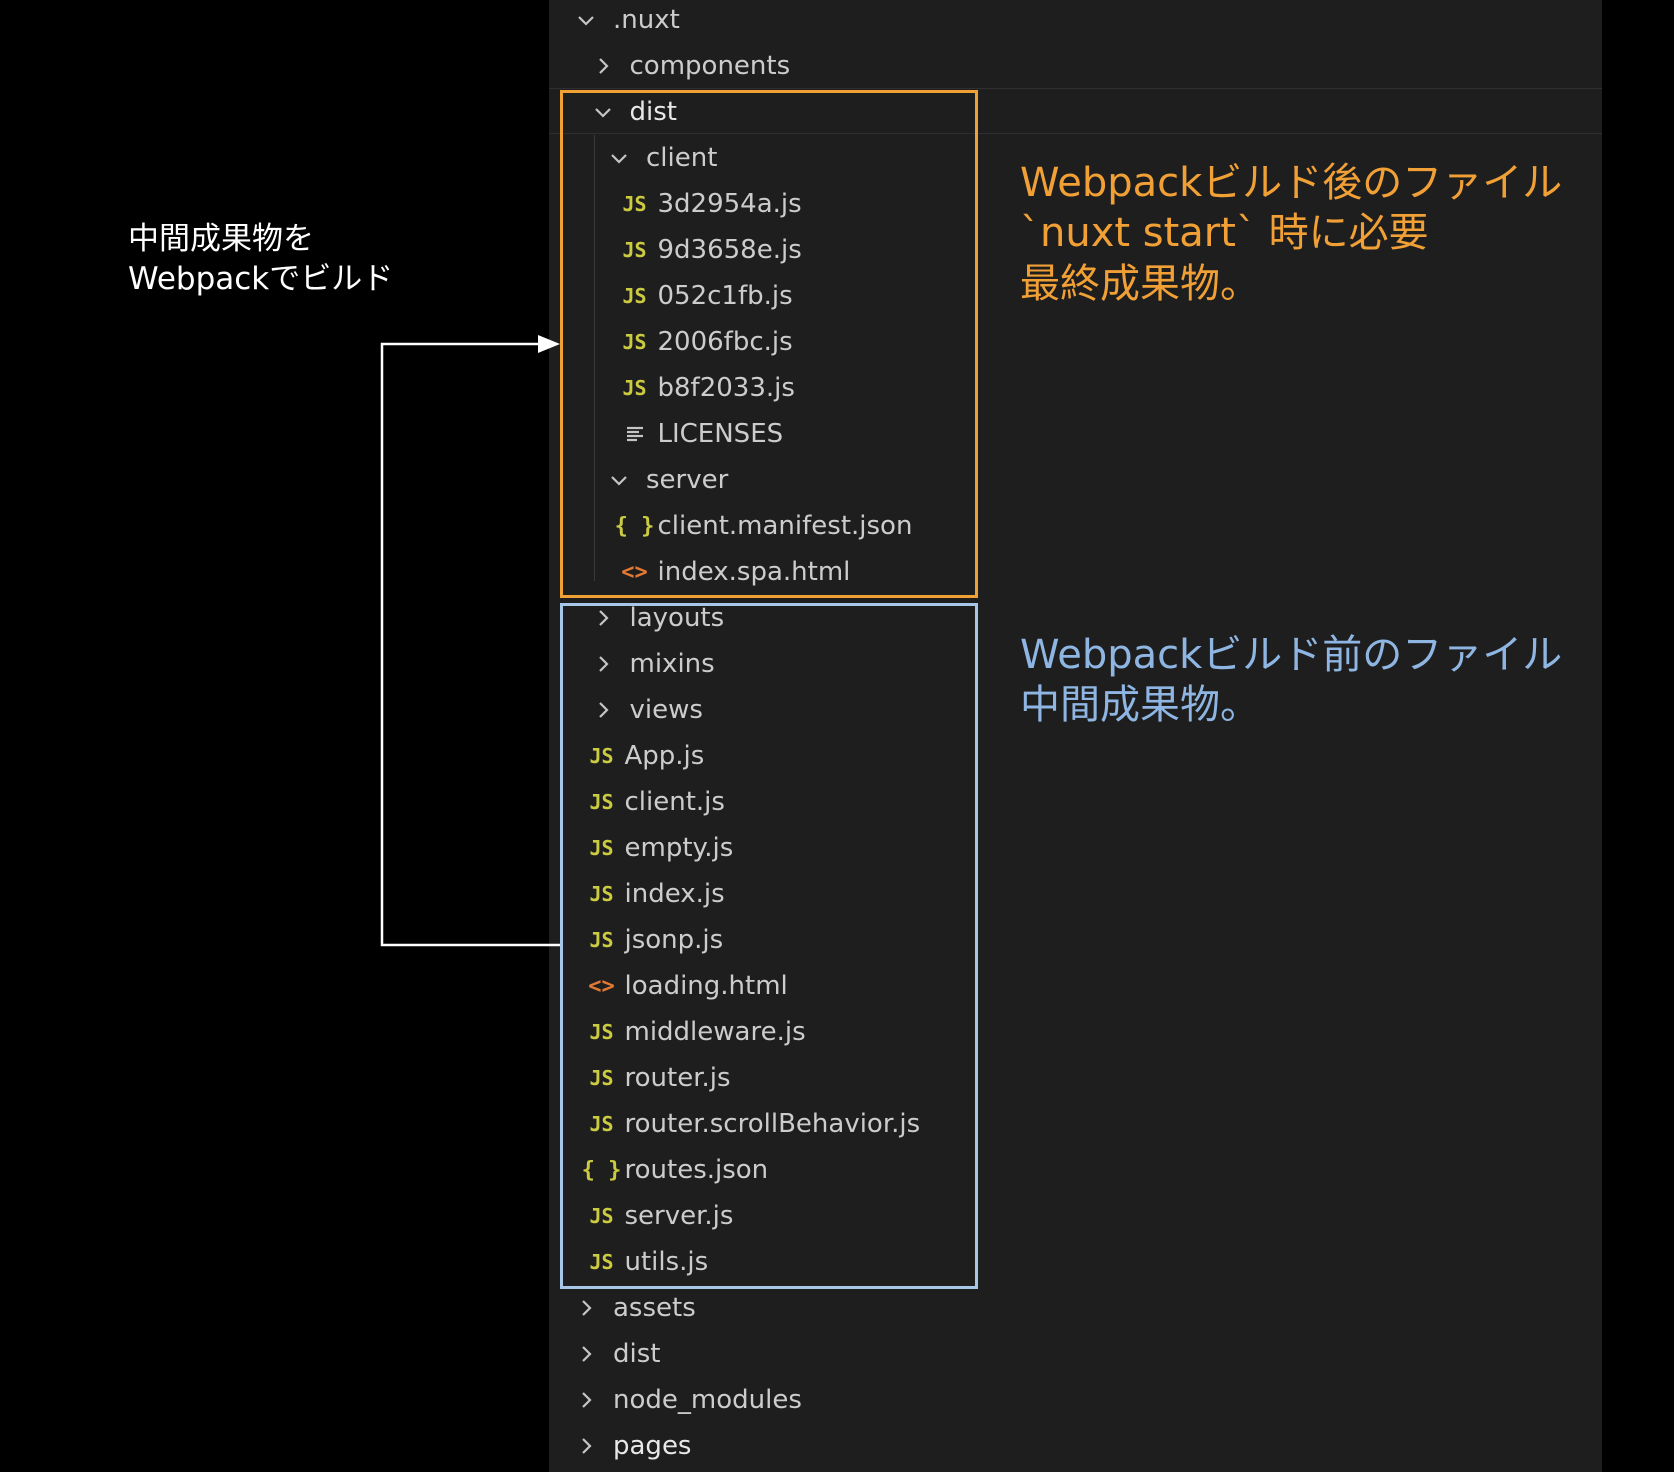 This screenshot has height=1472, width=1674. I want to click on build-flow-arrow, so click(470, 641).